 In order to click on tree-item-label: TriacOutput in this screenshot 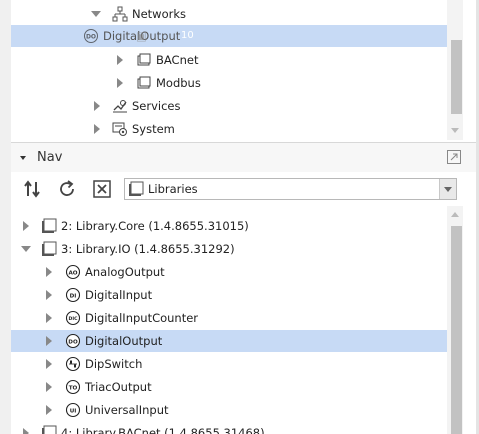, I will do `click(118, 387)`.